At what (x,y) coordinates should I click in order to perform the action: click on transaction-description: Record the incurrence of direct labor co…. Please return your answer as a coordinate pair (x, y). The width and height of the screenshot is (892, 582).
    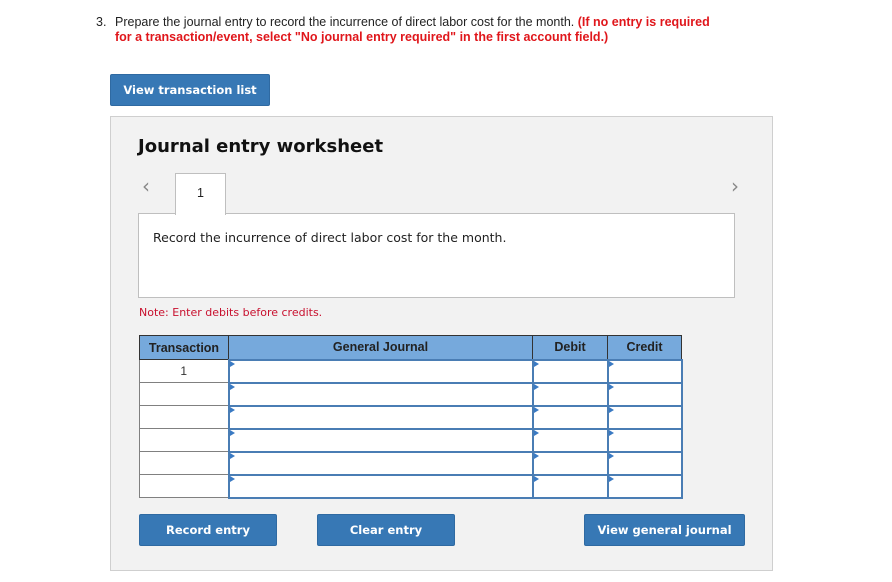
    Looking at the image, I should click on (330, 237).